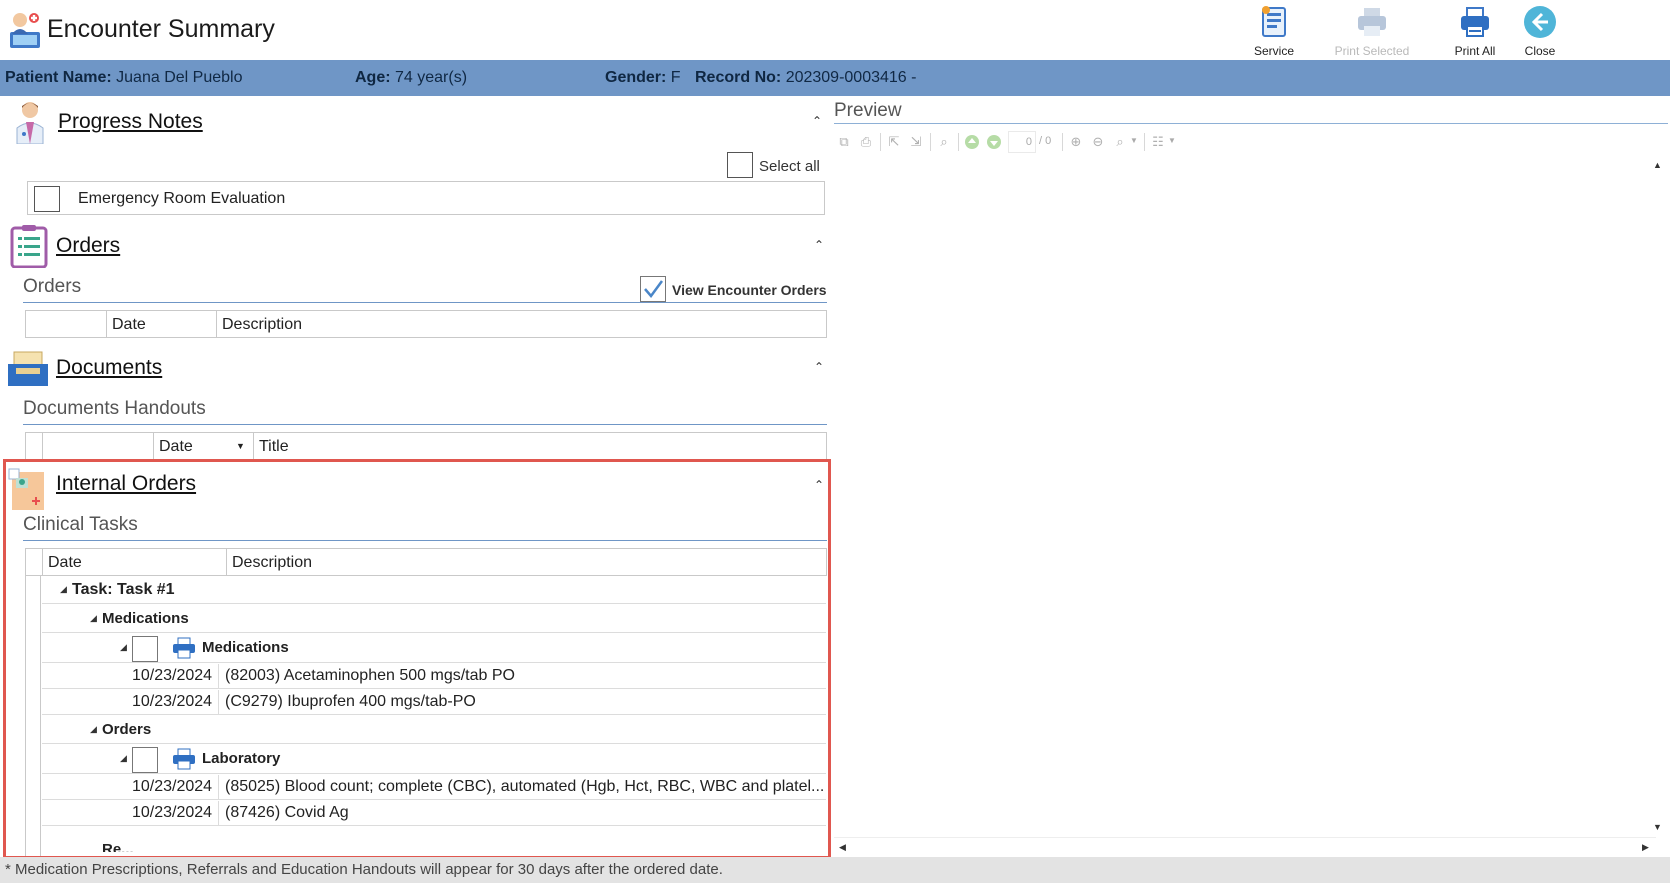 This screenshot has width=1670, height=883. What do you see at coordinates (538, 446) in the screenshot?
I see `documents-title-header: Title` at bounding box center [538, 446].